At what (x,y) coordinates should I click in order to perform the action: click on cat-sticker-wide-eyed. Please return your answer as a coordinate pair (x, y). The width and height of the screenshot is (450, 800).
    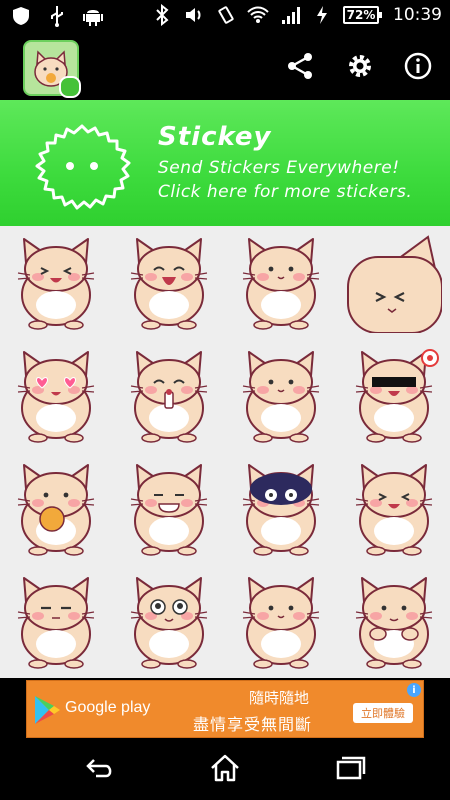
    Looking at the image, I should click on (169, 621).